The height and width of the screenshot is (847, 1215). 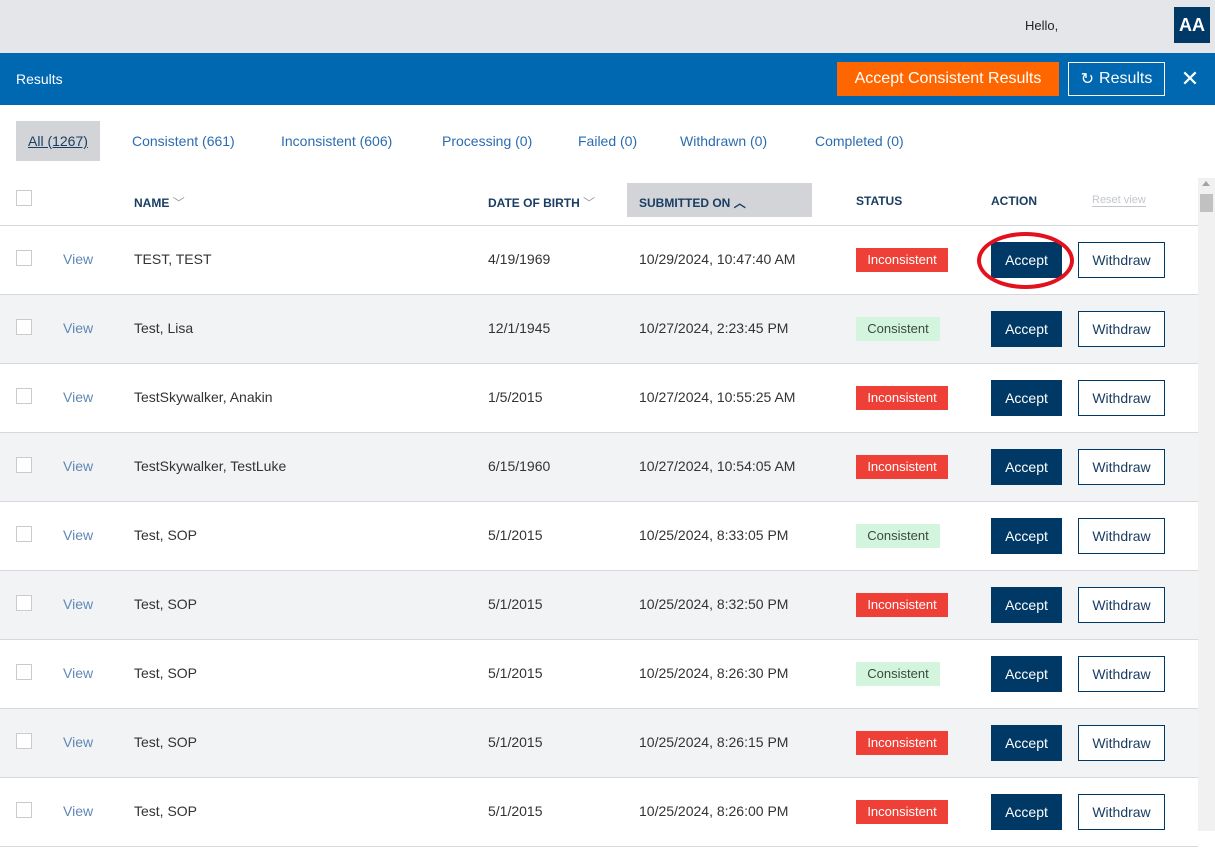 What do you see at coordinates (487, 141) in the screenshot?
I see `tab-processing: Processing (0)` at bounding box center [487, 141].